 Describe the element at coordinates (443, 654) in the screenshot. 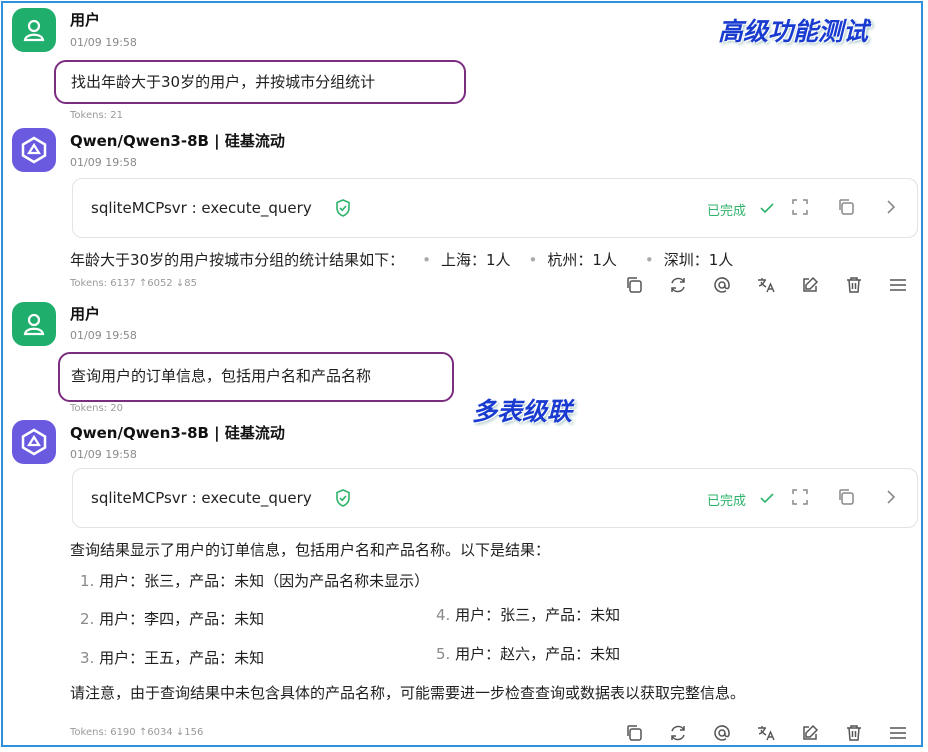

I see `list-number: 5.` at that location.